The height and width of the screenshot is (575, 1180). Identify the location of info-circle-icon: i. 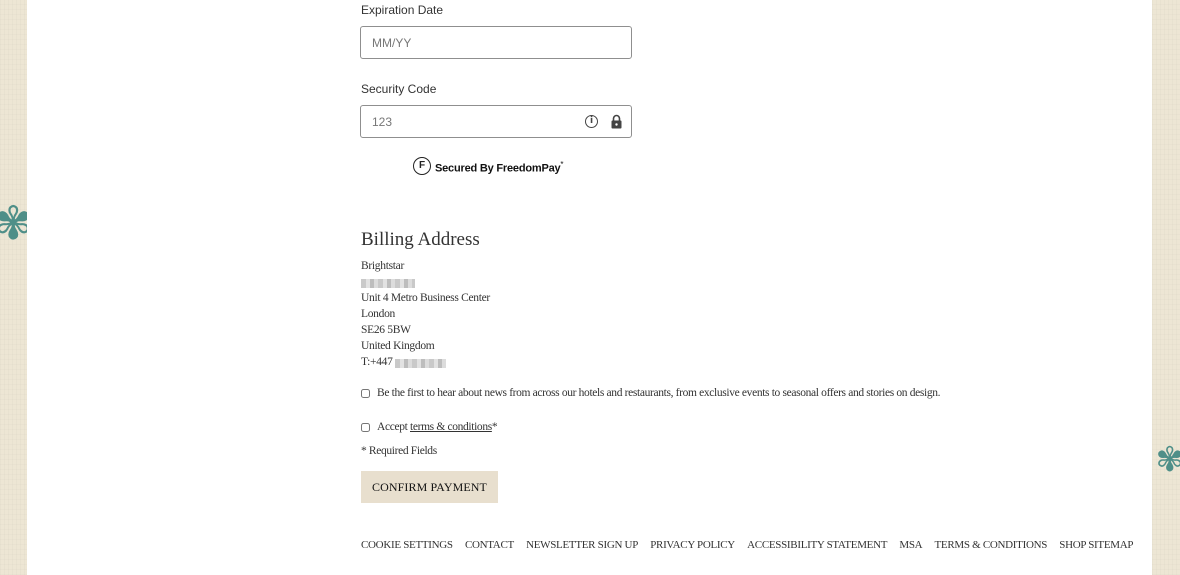
(591, 121).